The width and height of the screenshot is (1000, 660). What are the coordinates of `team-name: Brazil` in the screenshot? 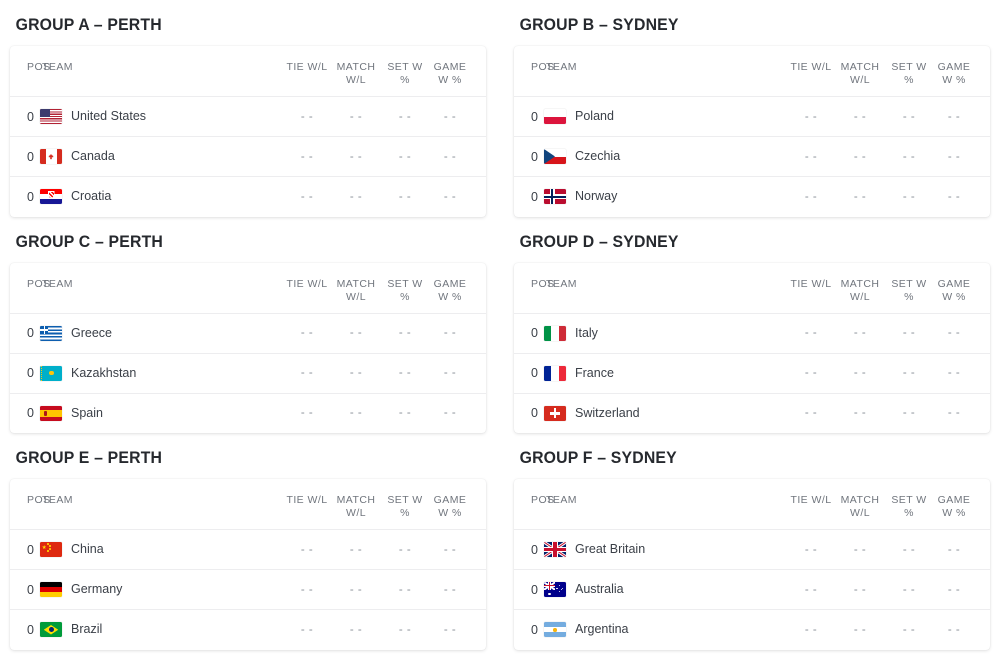 It's located at (87, 629).